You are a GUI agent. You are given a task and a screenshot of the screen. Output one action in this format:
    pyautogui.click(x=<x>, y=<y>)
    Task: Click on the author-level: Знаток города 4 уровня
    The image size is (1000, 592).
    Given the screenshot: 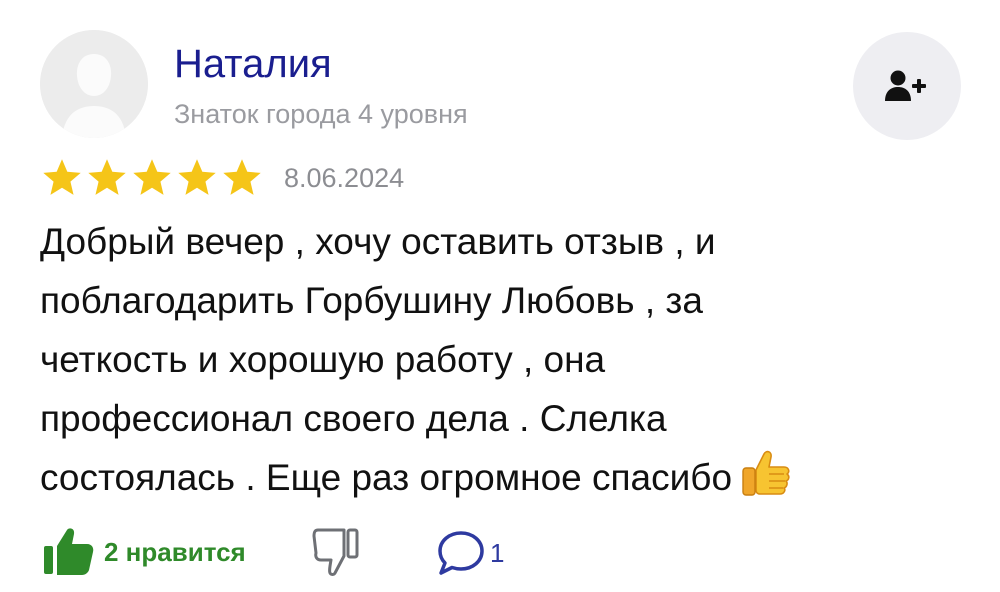 What is the action you would take?
    pyautogui.click(x=321, y=114)
    